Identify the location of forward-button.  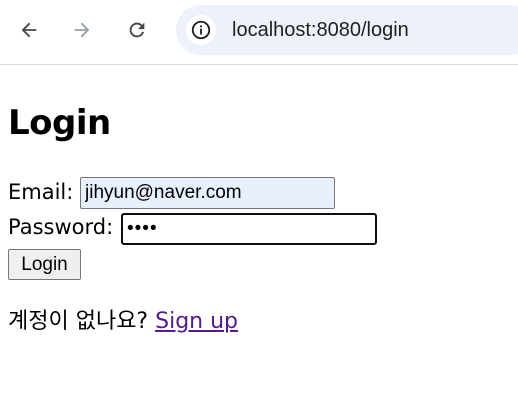
(82, 30).